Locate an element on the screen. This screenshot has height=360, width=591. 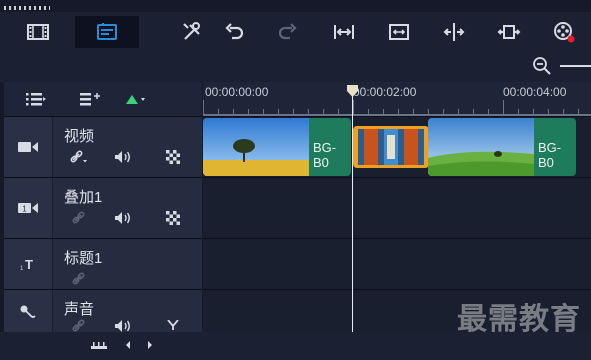
scroll-left-icon is located at coordinates (128, 345).